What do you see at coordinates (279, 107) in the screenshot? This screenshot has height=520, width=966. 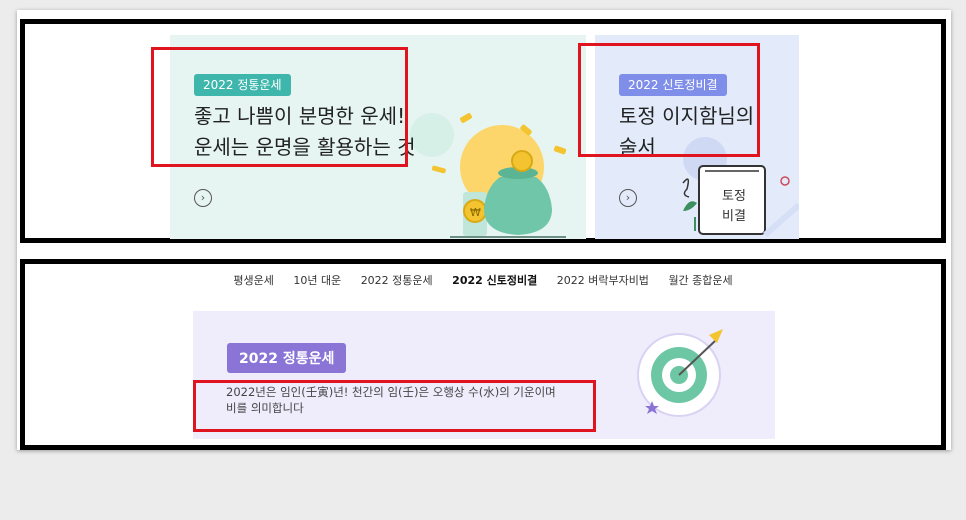 I see `highlight-box-left` at bounding box center [279, 107].